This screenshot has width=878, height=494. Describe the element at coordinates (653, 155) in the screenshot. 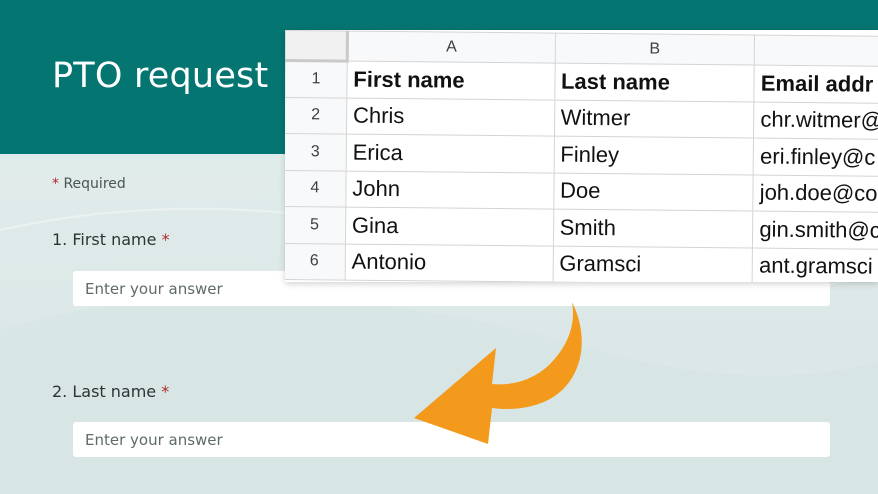

I see `cell: Finley` at that location.